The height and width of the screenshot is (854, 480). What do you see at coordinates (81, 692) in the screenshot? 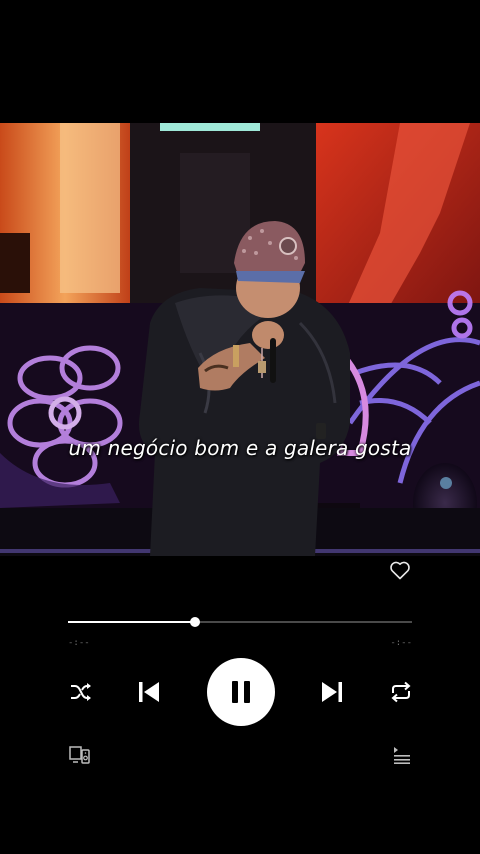
I see `shuffle-icon` at bounding box center [81, 692].